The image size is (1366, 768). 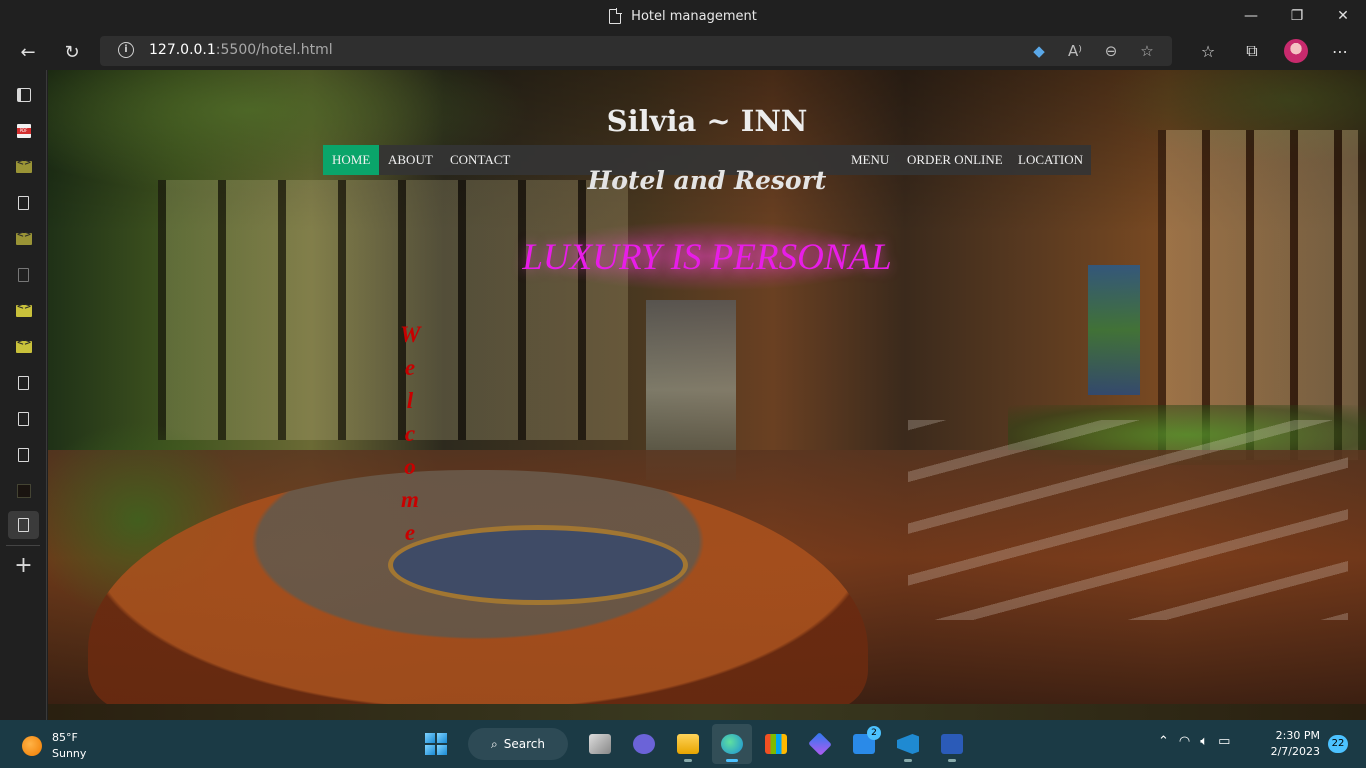 I want to click on url-host: 127.0.0.1, so click(x=182, y=50).